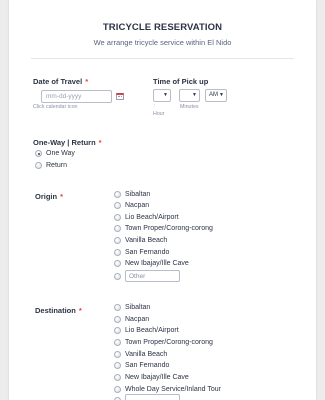 This screenshot has width=325, height=400. What do you see at coordinates (120, 96) in the screenshot?
I see `calendar-icon` at bounding box center [120, 96].